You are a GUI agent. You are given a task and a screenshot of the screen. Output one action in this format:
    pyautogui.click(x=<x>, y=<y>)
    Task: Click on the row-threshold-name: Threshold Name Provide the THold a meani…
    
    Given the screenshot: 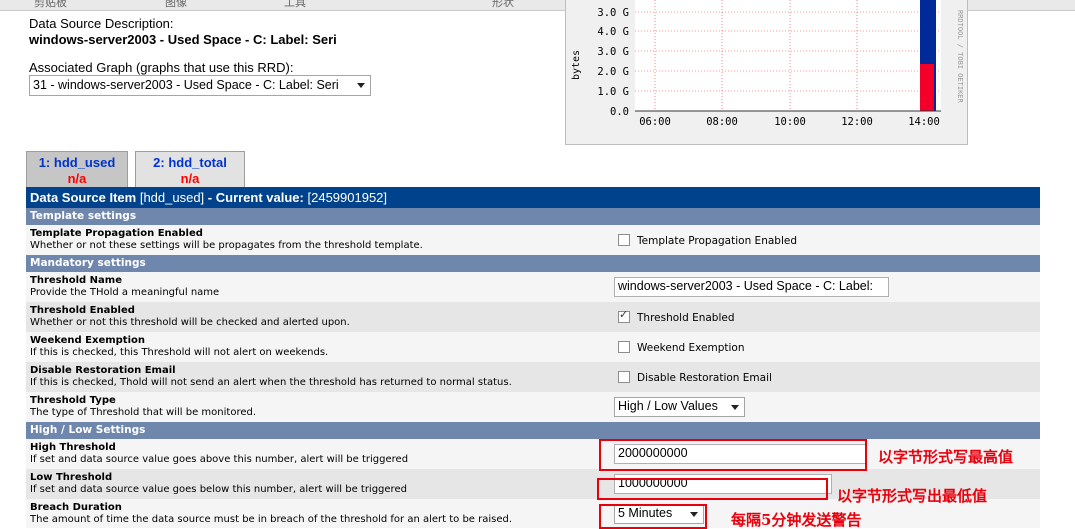 What is the action you would take?
    pyautogui.click(x=533, y=287)
    